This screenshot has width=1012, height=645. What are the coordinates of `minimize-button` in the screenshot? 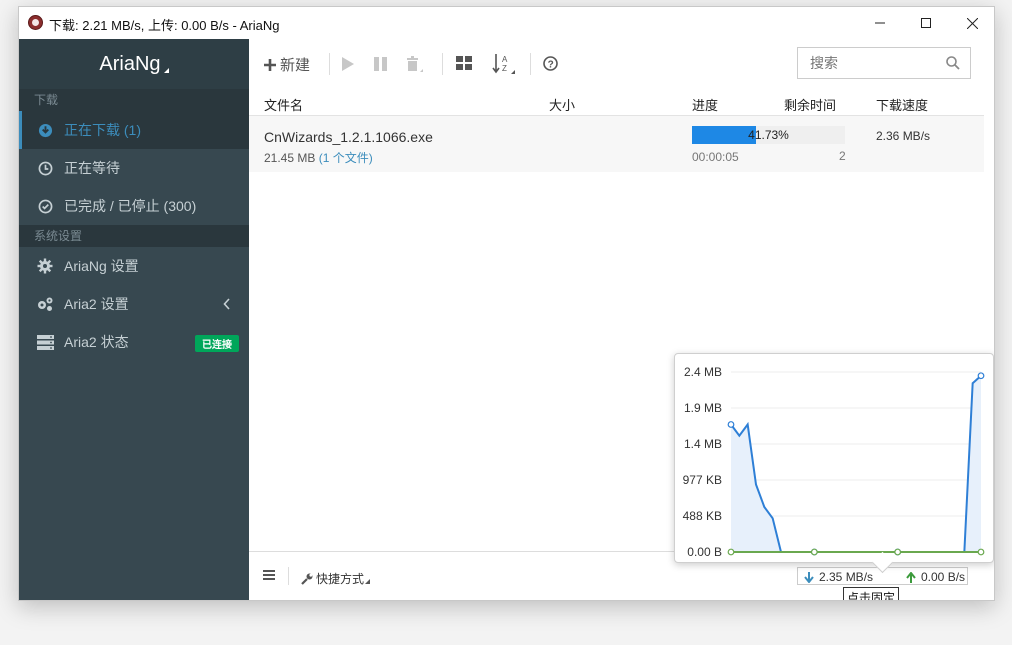 It's located at (880, 23).